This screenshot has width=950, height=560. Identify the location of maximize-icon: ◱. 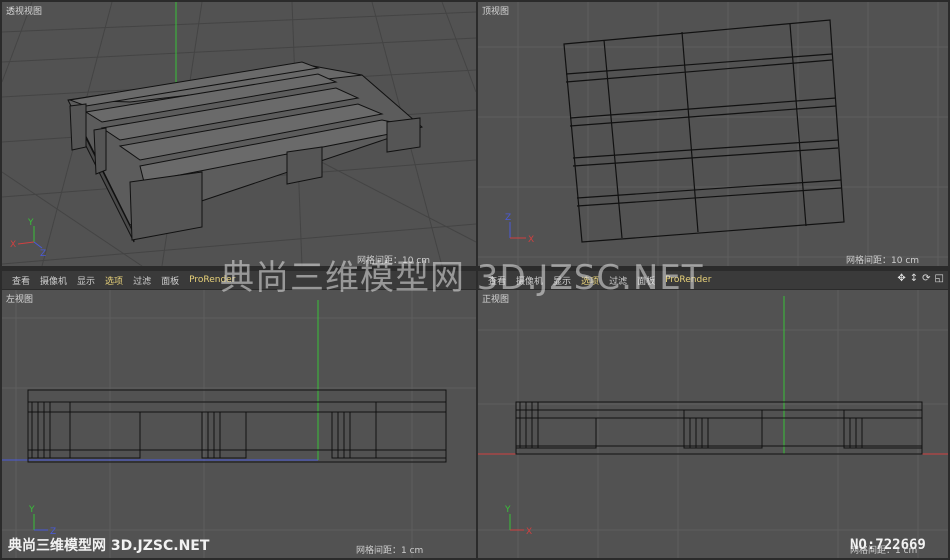
(939, 278).